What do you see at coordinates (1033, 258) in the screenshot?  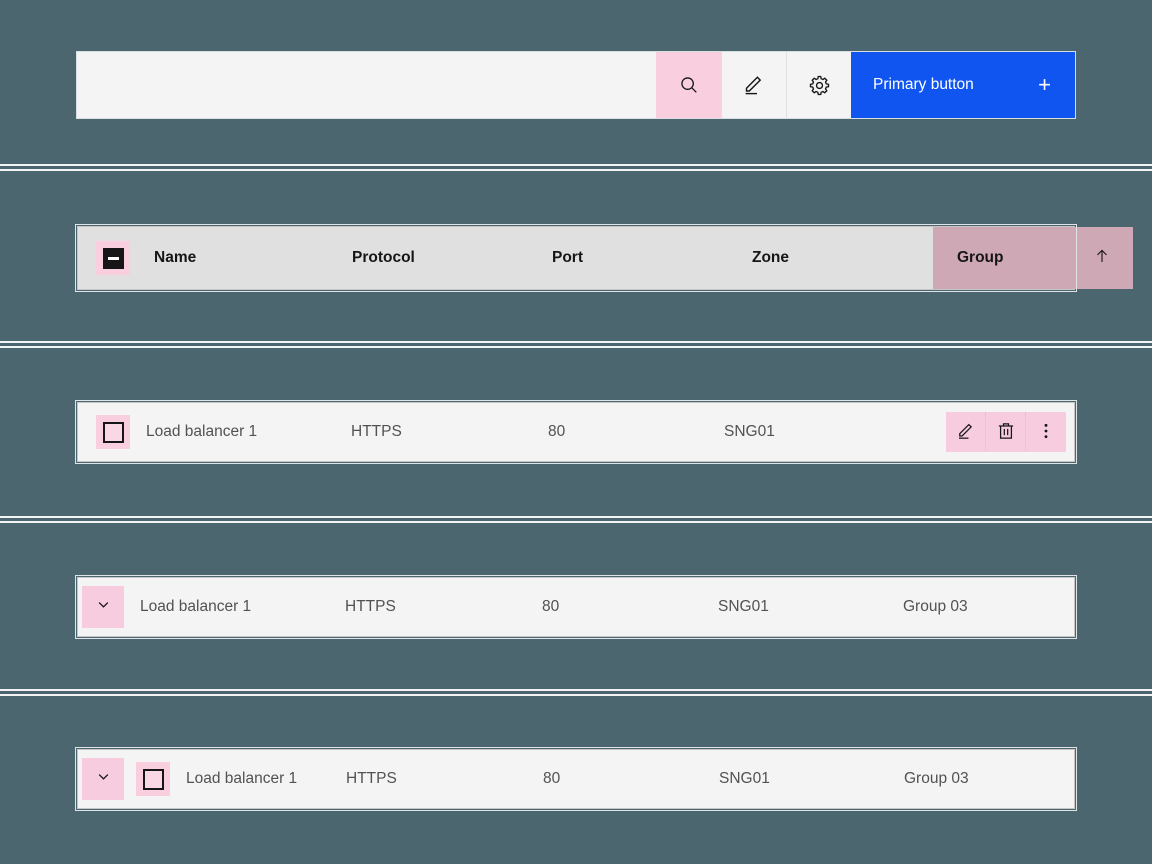 I see `column-header-group: Group` at bounding box center [1033, 258].